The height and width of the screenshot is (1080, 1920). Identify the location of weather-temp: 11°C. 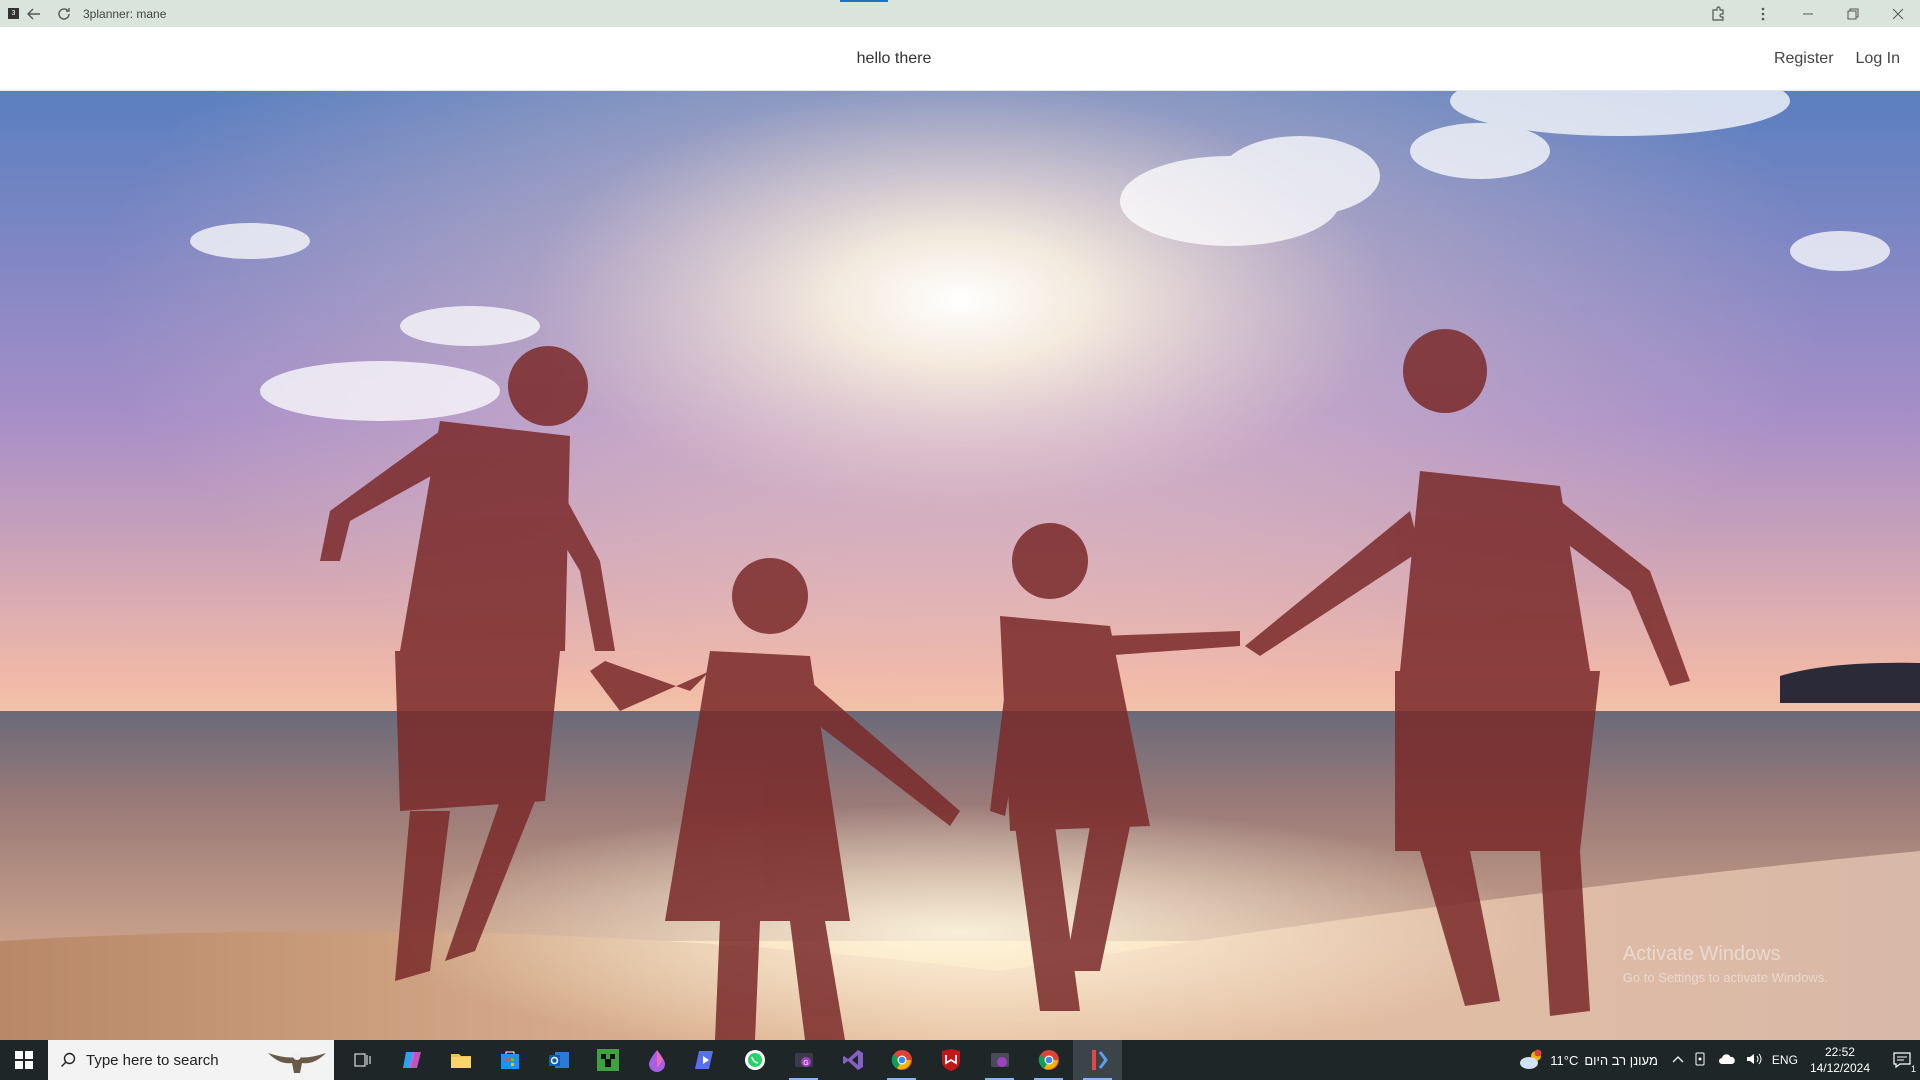
(1564, 1060).